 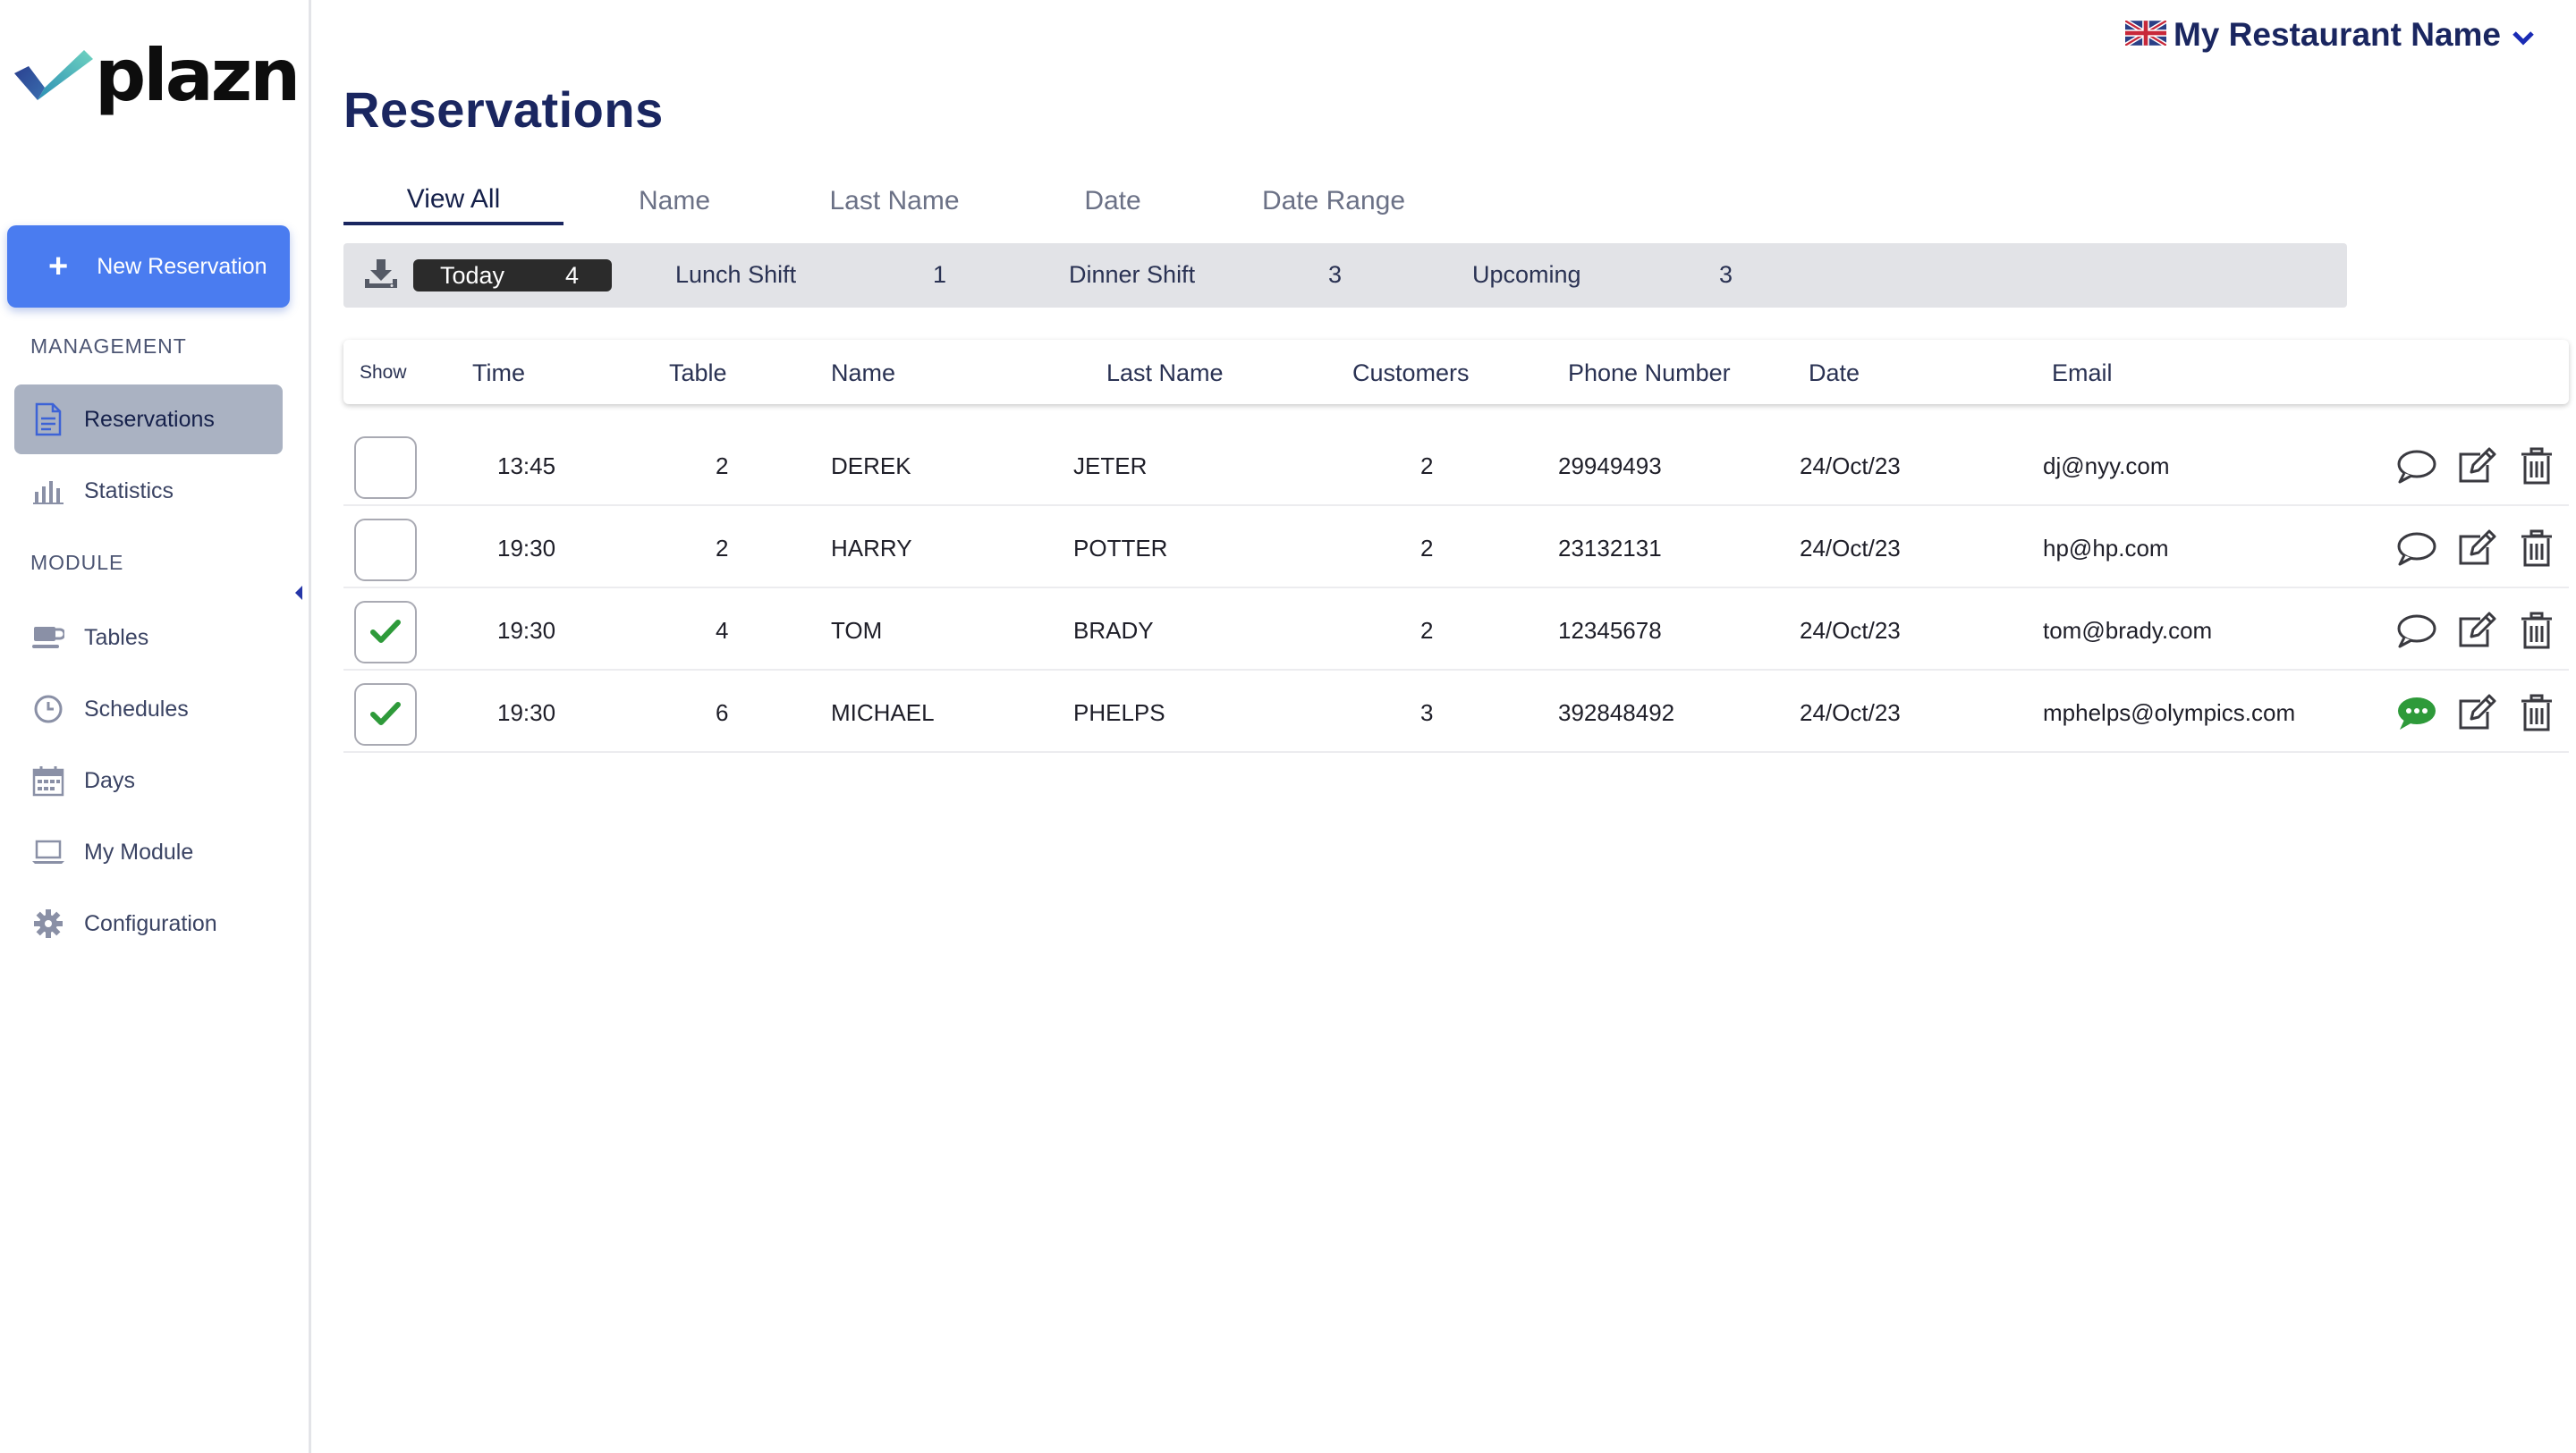 I want to click on sidebar-item-label: Tables, so click(x=116, y=637).